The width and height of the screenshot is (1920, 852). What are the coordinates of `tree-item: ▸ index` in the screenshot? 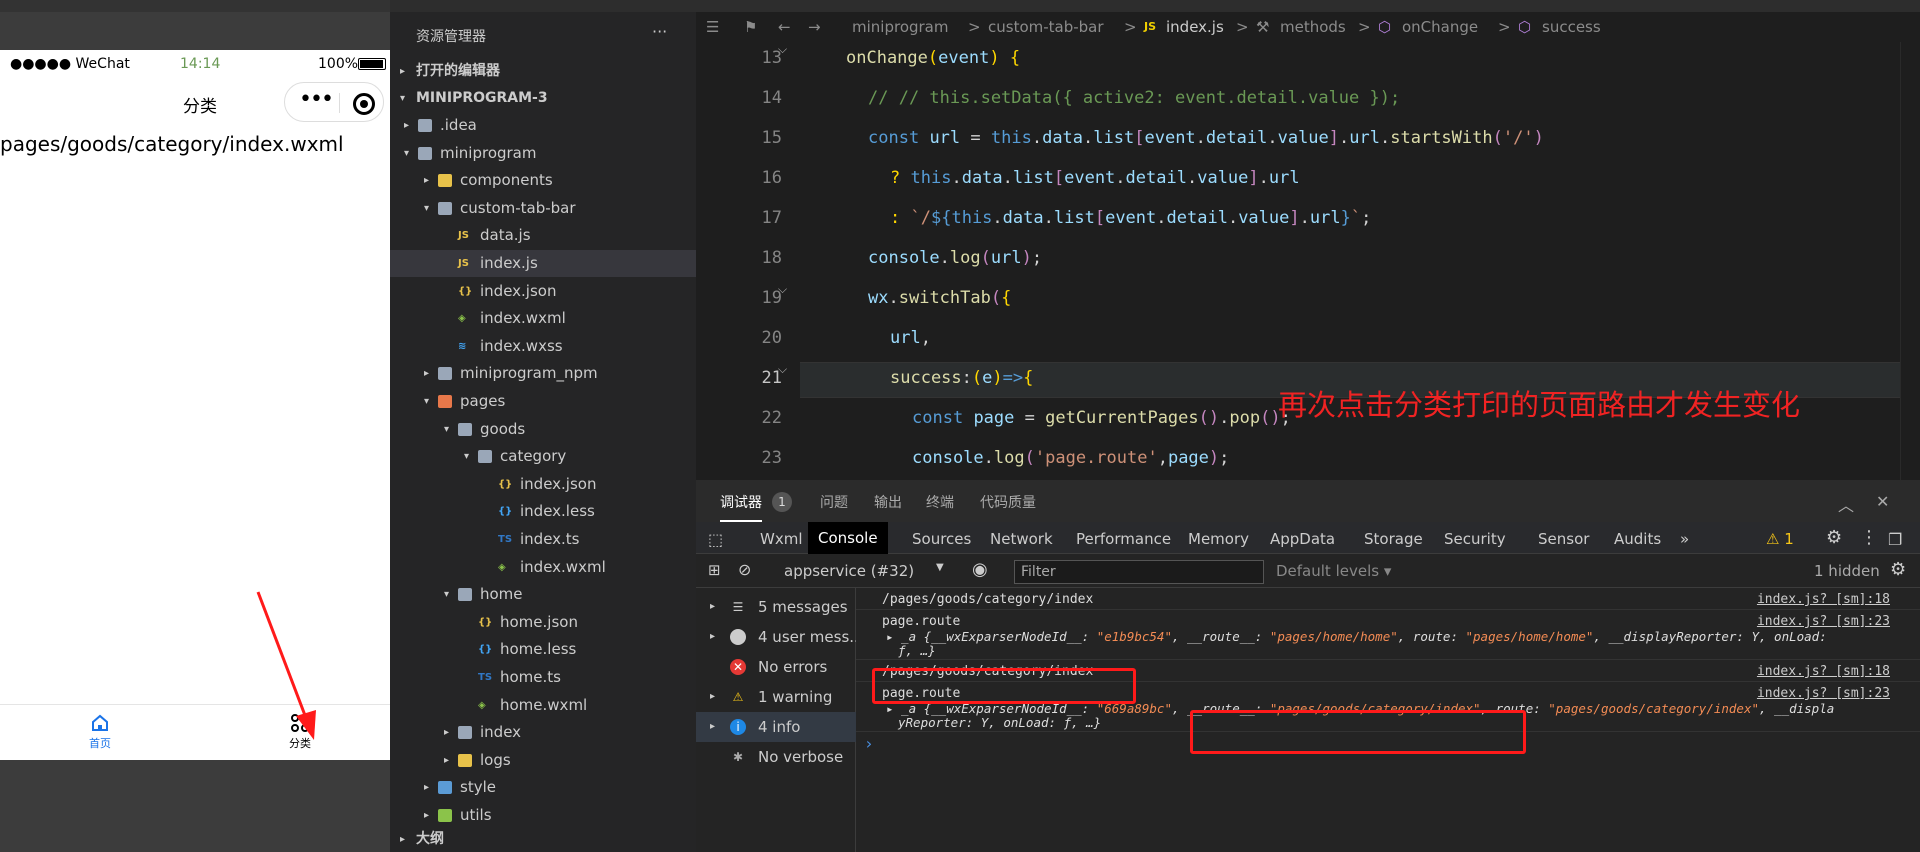 It's located at (543, 732).